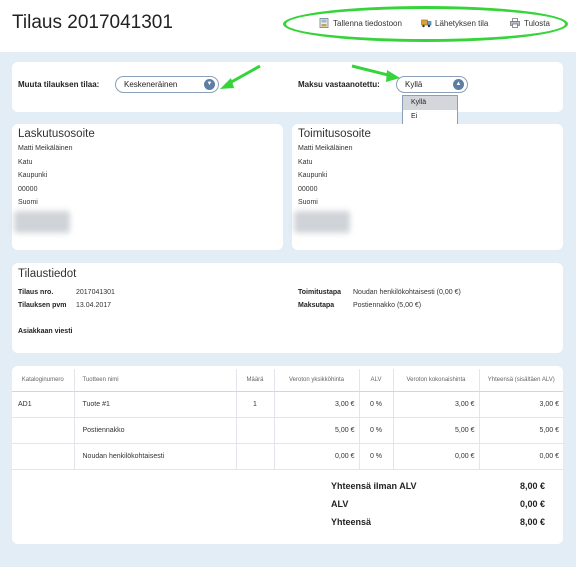  Describe the element at coordinates (92, 22) in the screenshot. I see `page-title: Tilaus 2017041301` at that location.